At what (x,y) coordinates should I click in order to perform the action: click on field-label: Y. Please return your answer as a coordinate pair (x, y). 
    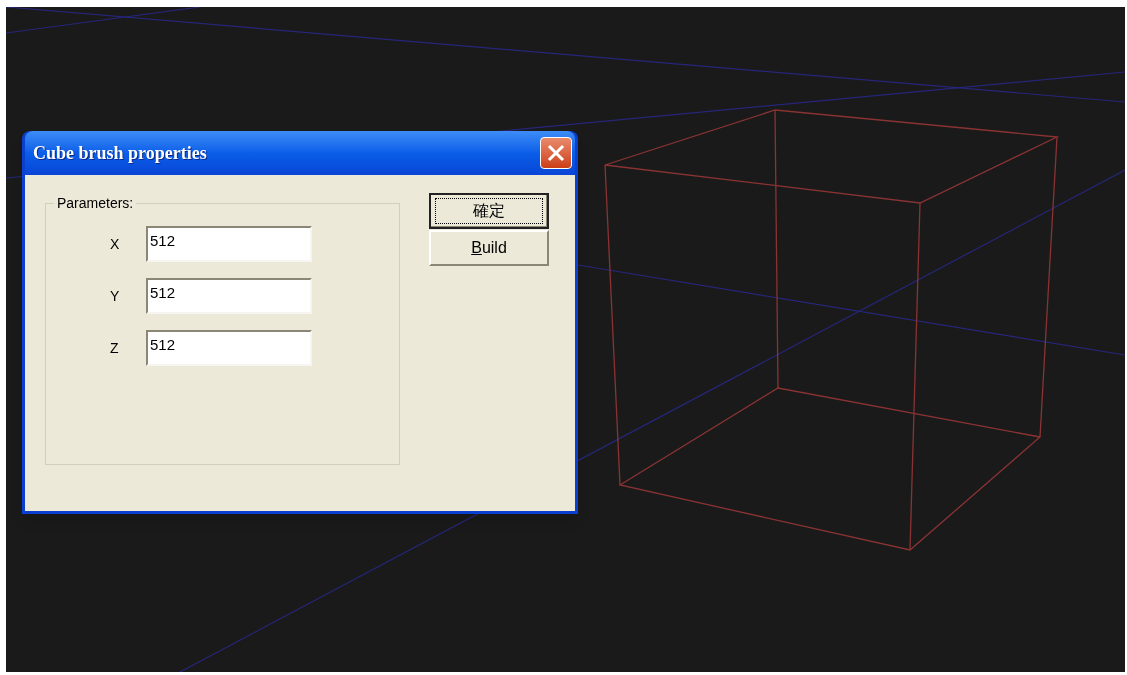
    Looking at the image, I should click on (115, 296).